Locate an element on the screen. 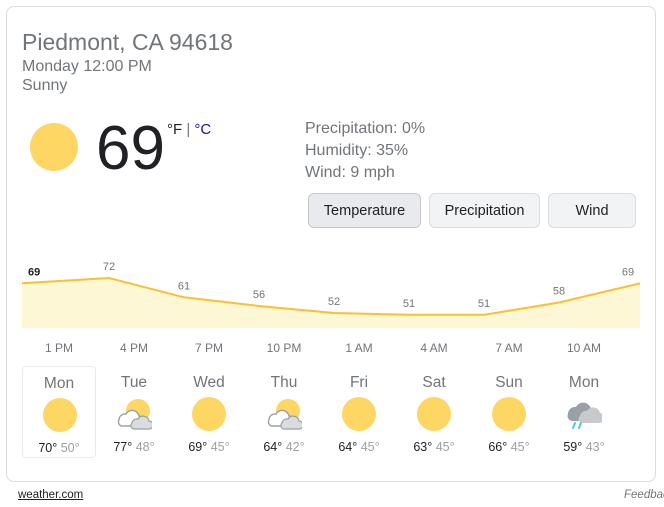 The image size is (664, 507). chart-time-label: 10 PM is located at coordinates (284, 348).